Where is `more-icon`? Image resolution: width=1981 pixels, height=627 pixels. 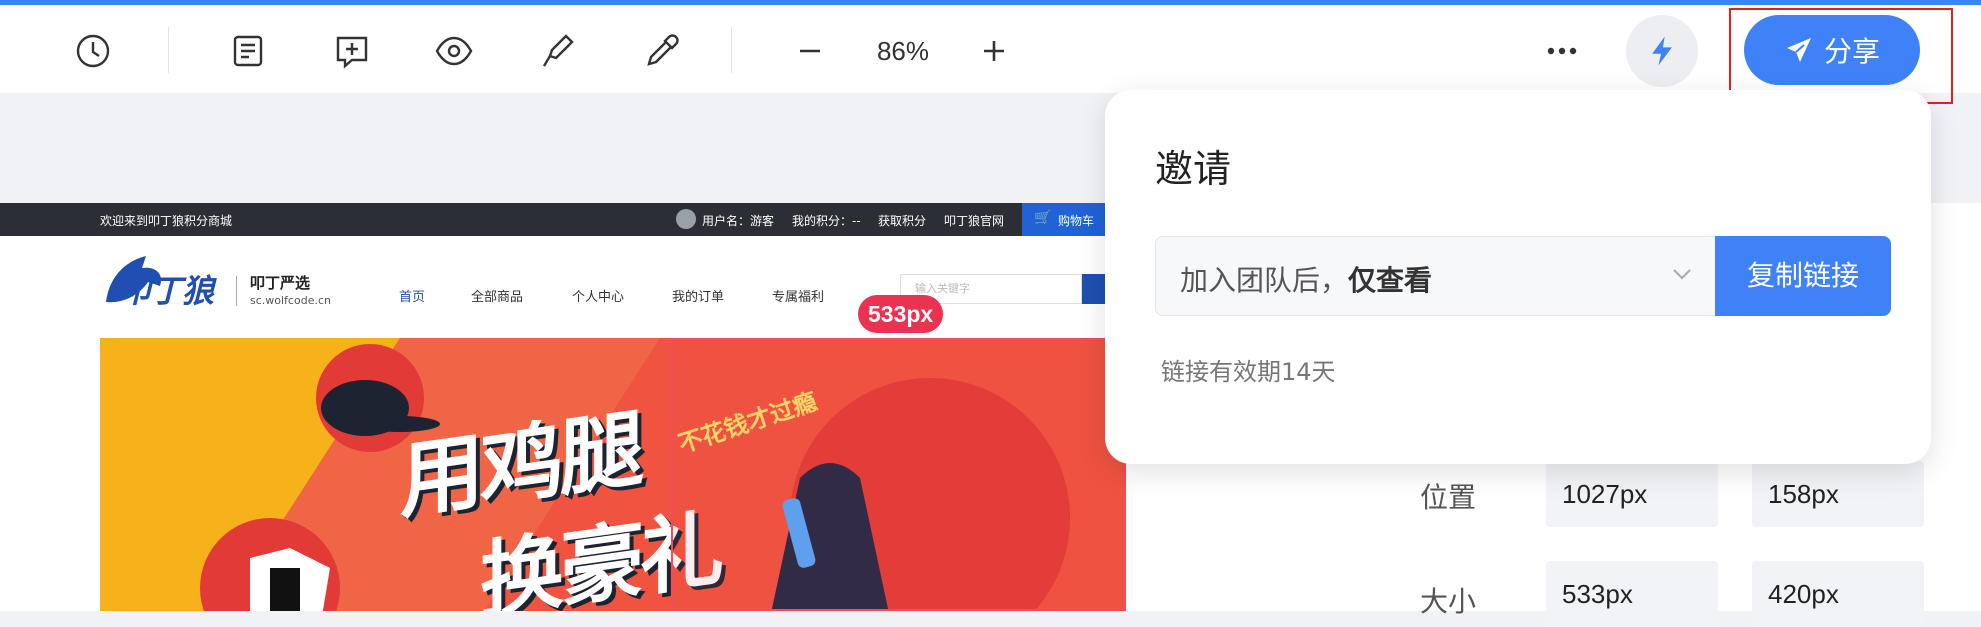
more-icon is located at coordinates (1562, 51).